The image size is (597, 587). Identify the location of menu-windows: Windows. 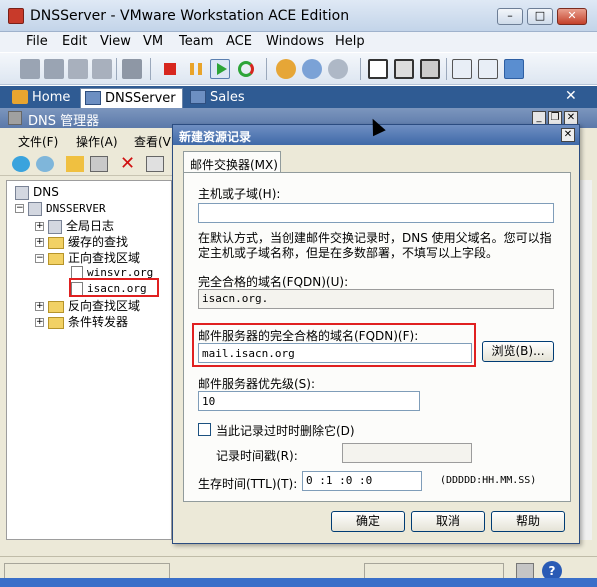
(295, 41).